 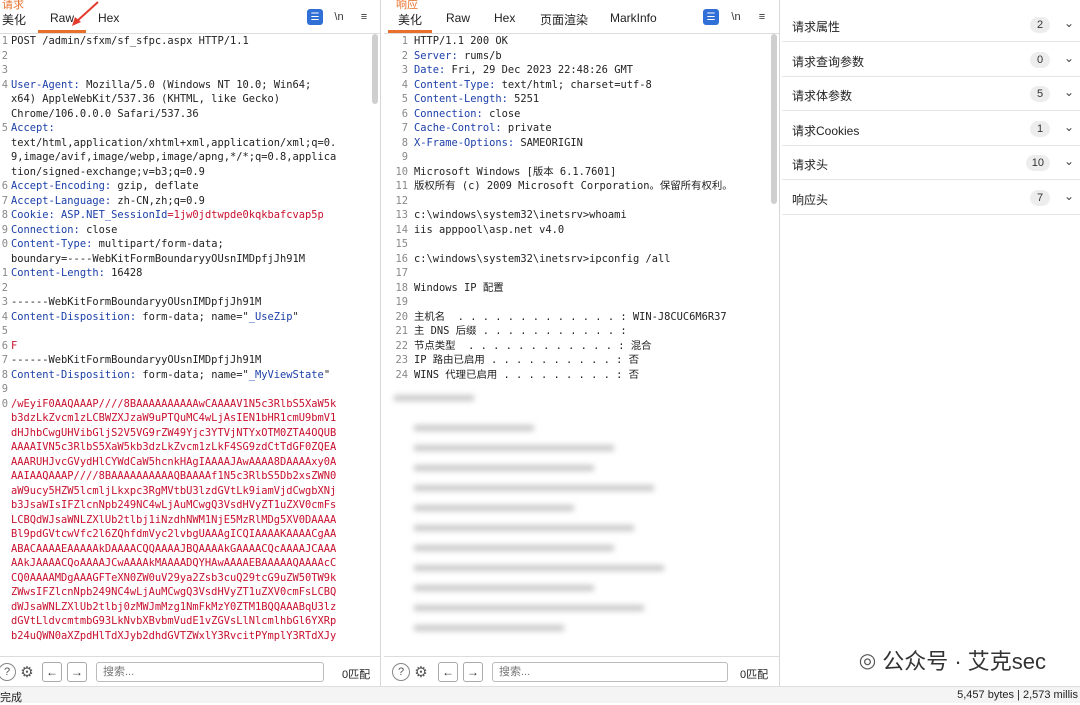 What do you see at coordinates (210, 672) in the screenshot?
I see `request-search-input` at bounding box center [210, 672].